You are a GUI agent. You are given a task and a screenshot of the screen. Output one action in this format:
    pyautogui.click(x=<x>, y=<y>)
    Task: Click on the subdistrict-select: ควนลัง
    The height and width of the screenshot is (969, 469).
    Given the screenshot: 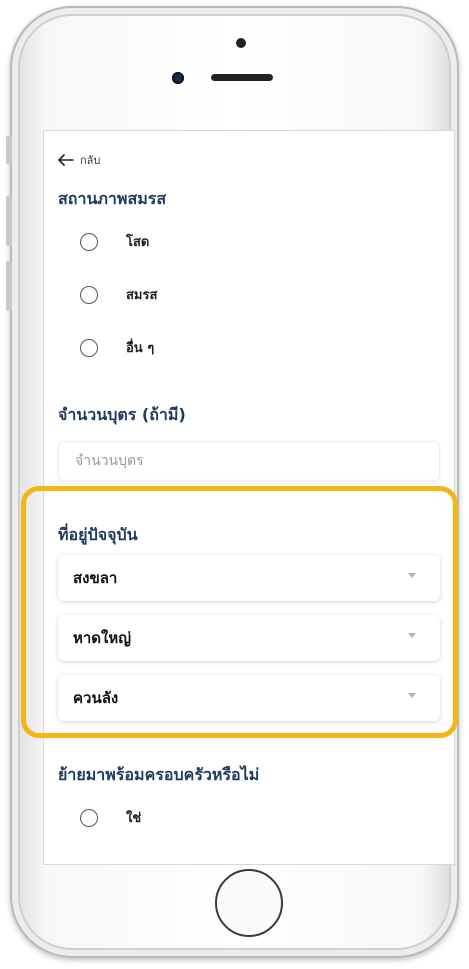 What is the action you would take?
    pyautogui.click(x=249, y=698)
    